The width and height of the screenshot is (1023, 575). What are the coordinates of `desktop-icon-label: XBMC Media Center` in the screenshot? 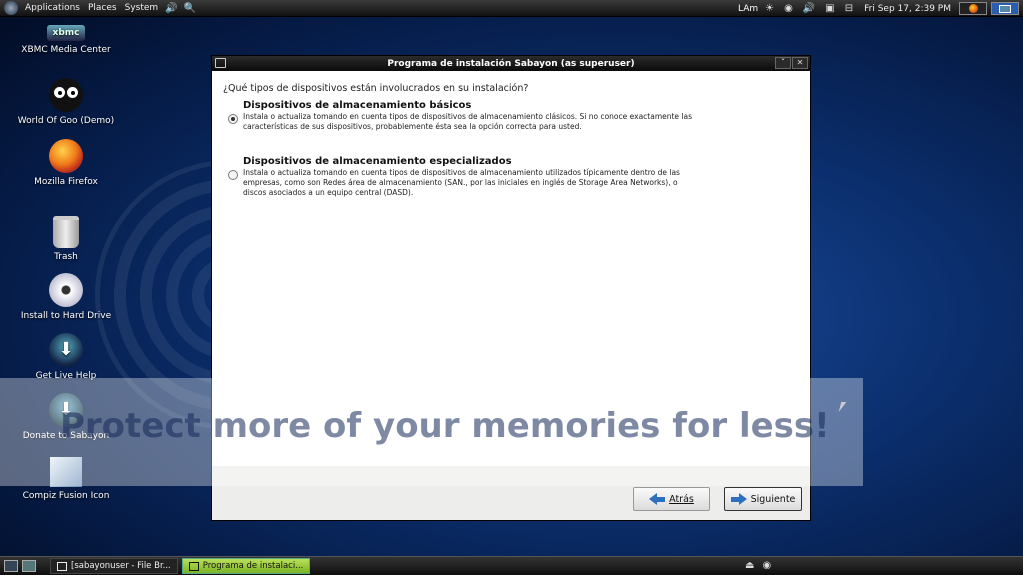 It's located at (66, 50).